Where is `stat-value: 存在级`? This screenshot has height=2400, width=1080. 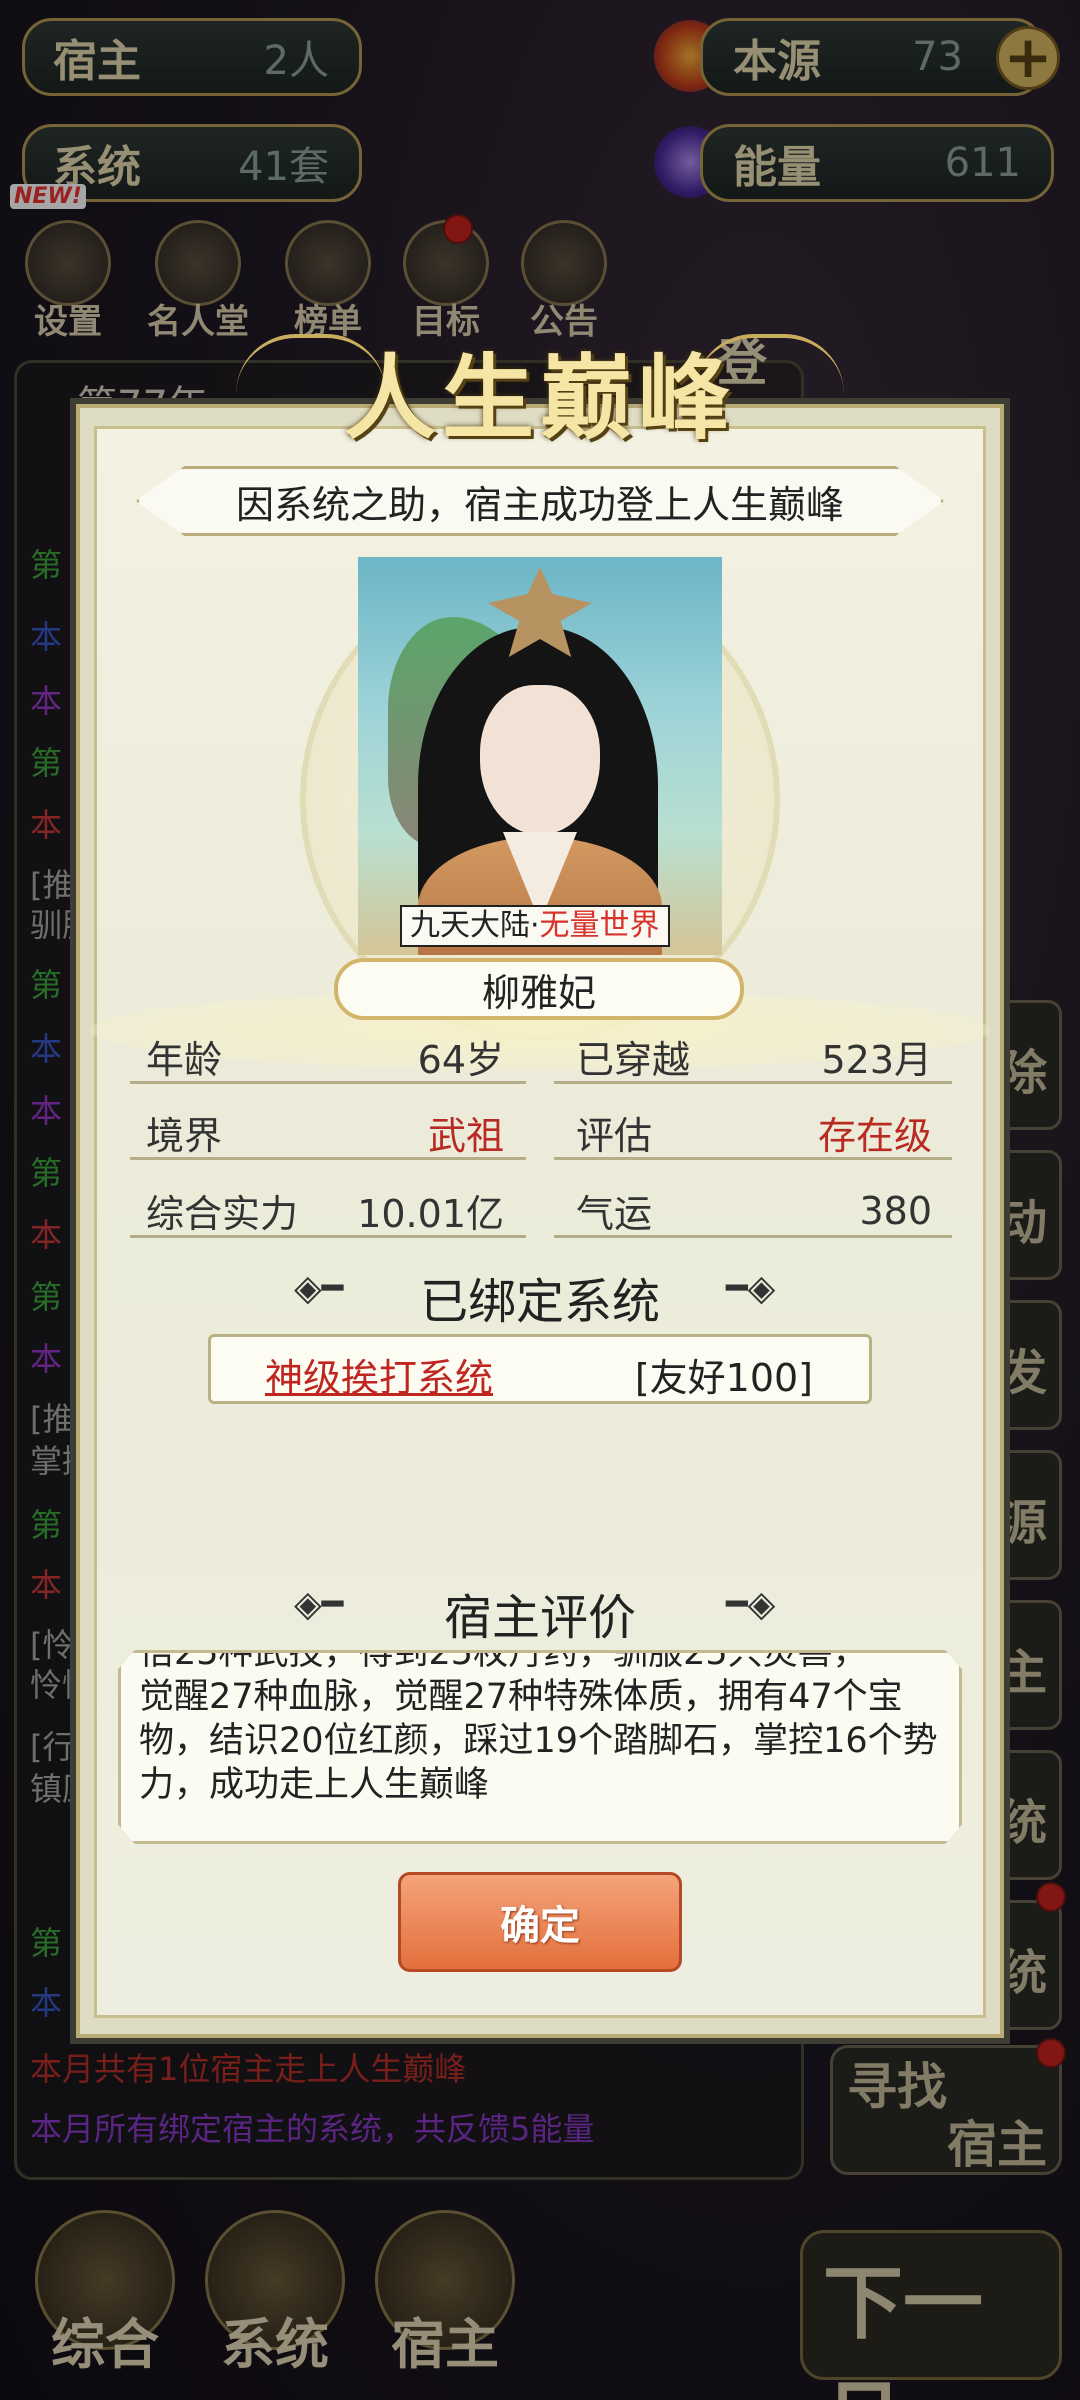 stat-value: 存在级 is located at coordinates (874, 1136).